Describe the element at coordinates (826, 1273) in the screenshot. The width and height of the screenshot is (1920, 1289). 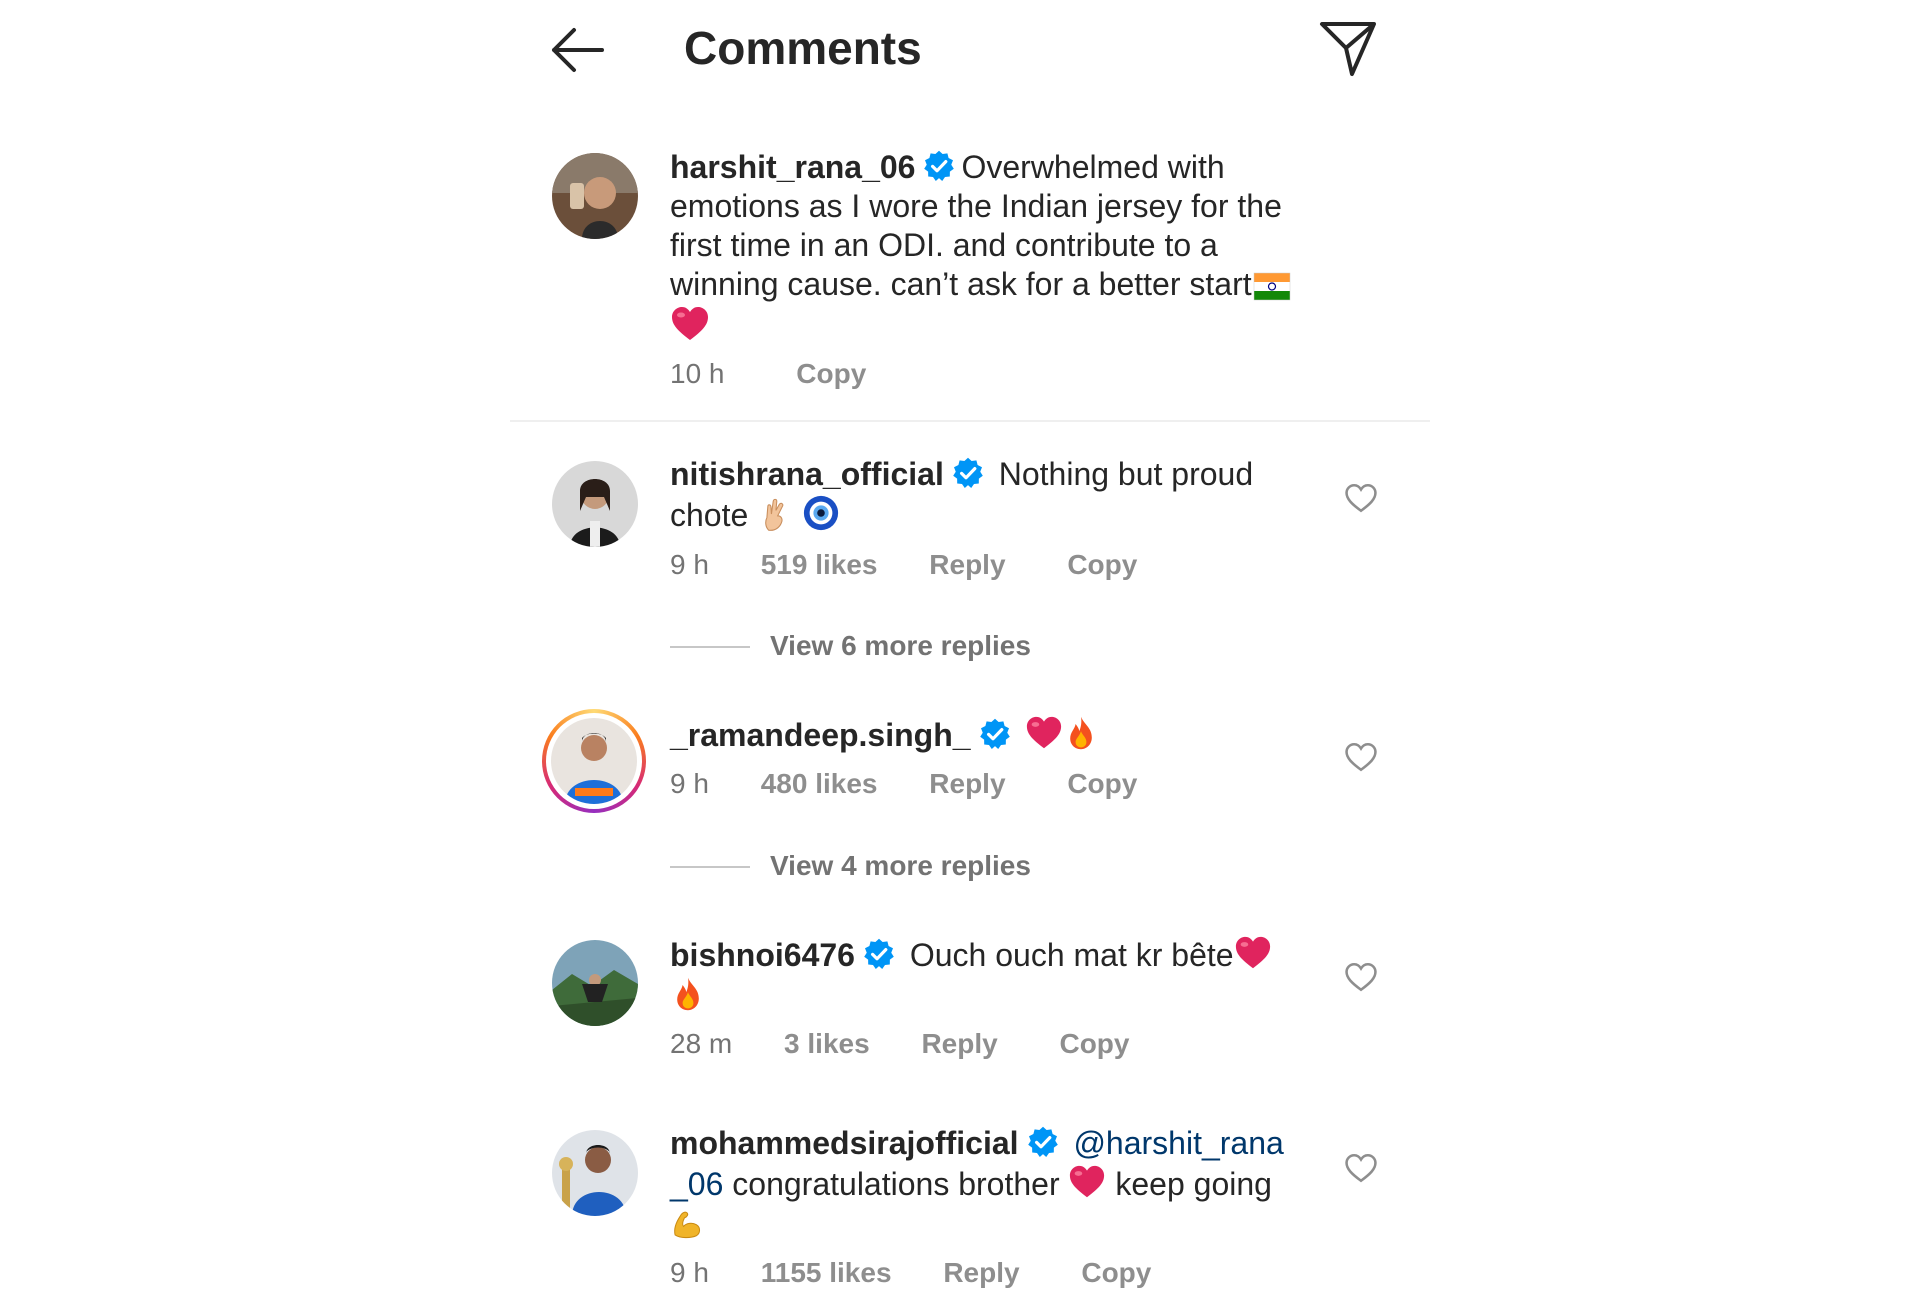
I see `likes-count: 1155 likes` at that location.